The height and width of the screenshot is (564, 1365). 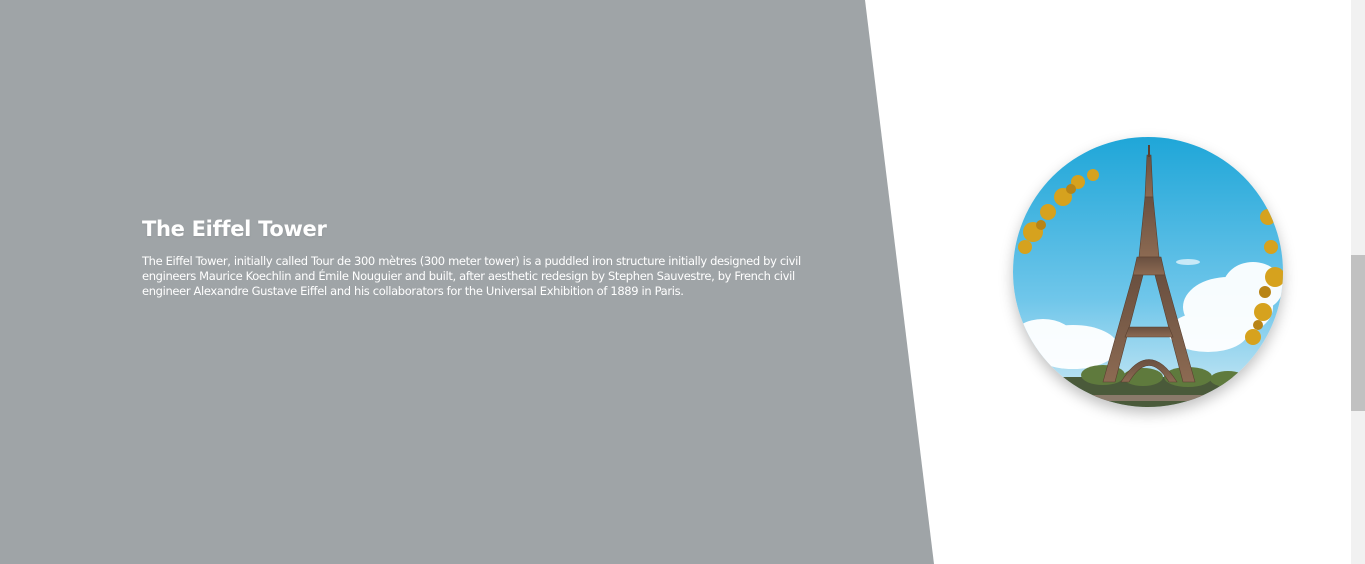 I want to click on scrollbar-track, so click(x=1358, y=282).